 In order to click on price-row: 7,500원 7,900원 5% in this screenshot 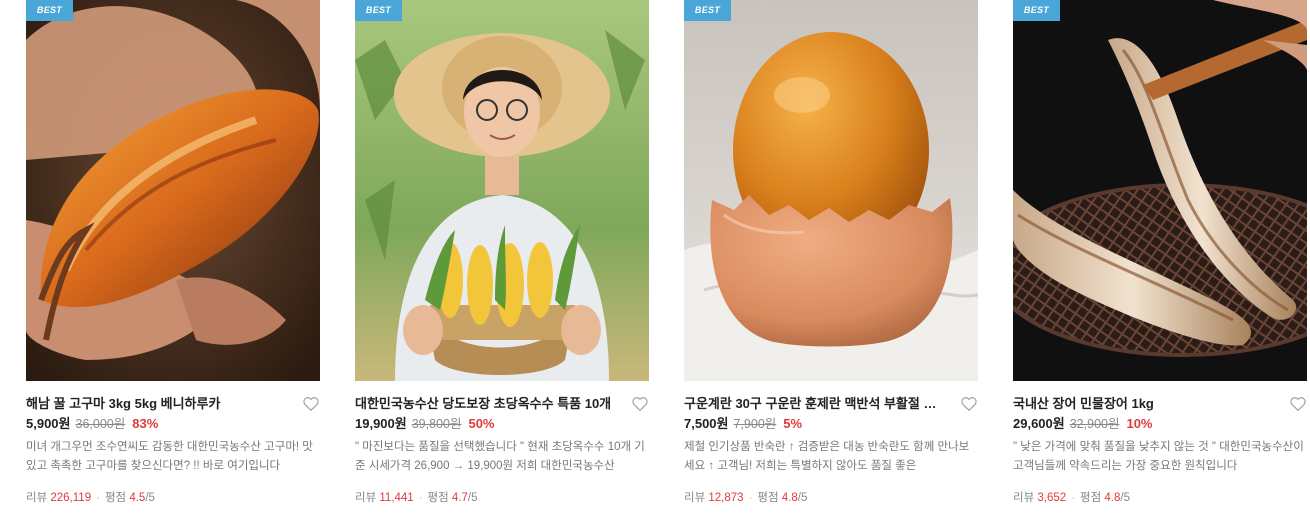, I will do `click(743, 422)`.